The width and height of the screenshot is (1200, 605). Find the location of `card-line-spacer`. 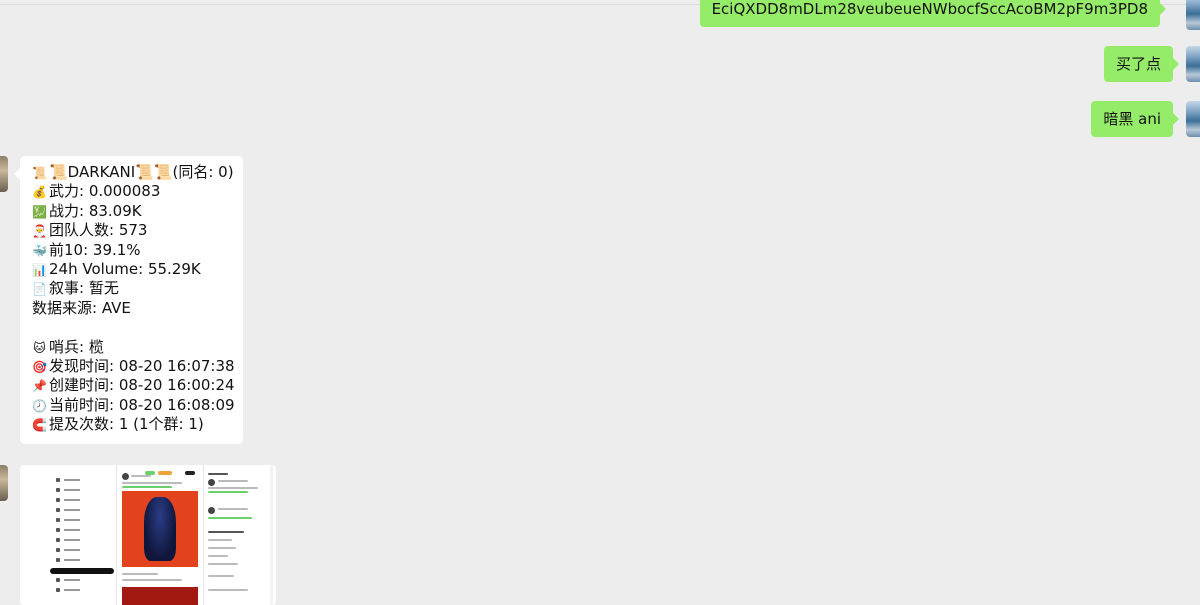

card-line-spacer is located at coordinates (137, 327).